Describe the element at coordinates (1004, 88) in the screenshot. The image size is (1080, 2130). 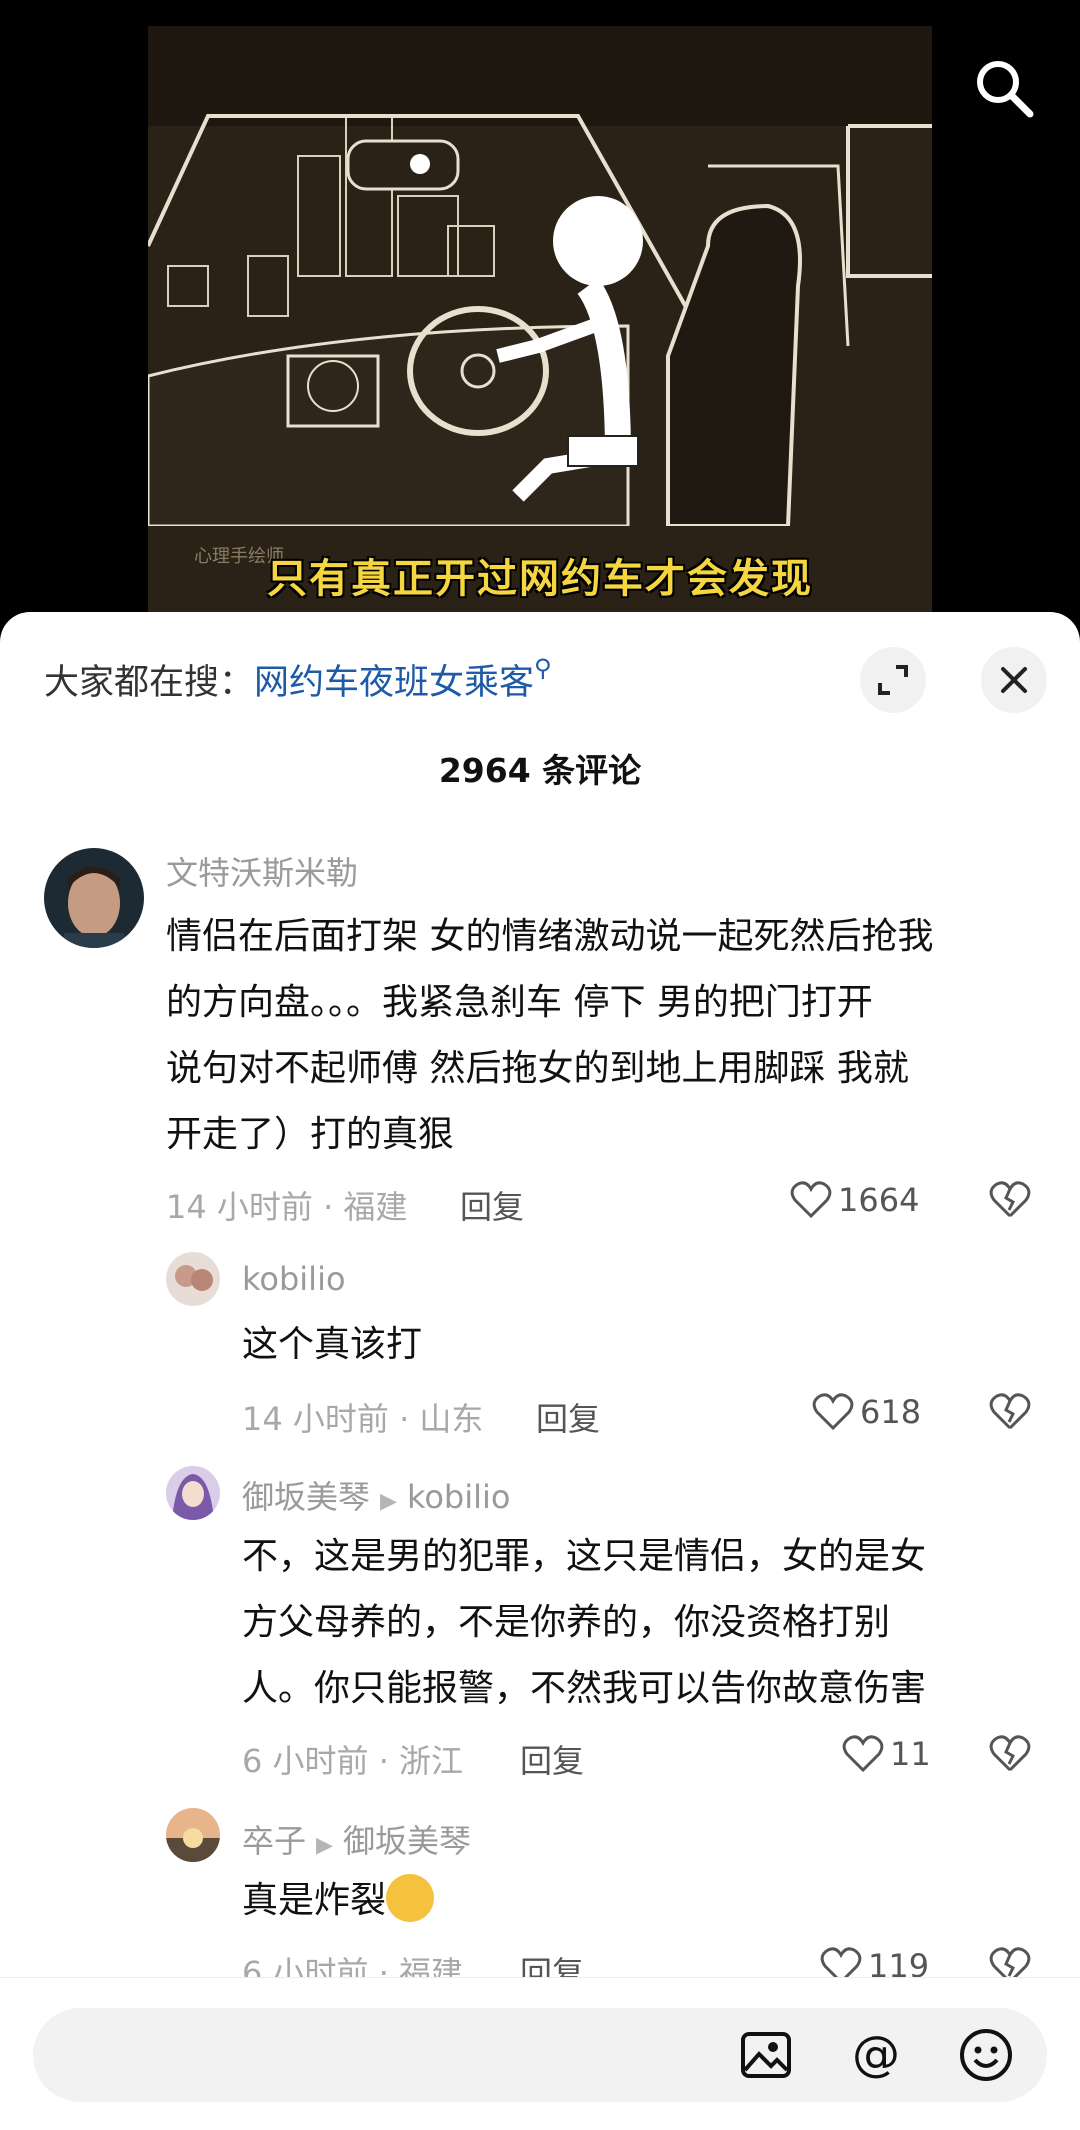
I see `search-icon` at that location.